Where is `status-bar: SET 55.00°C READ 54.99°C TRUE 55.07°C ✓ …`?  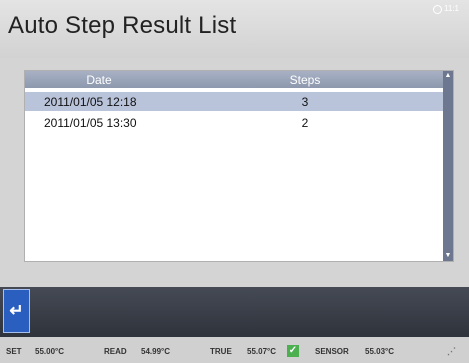 status-bar: SET 55.00°C READ 54.99°C TRUE 55.07°C ✓ … is located at coordinates (234, 350).